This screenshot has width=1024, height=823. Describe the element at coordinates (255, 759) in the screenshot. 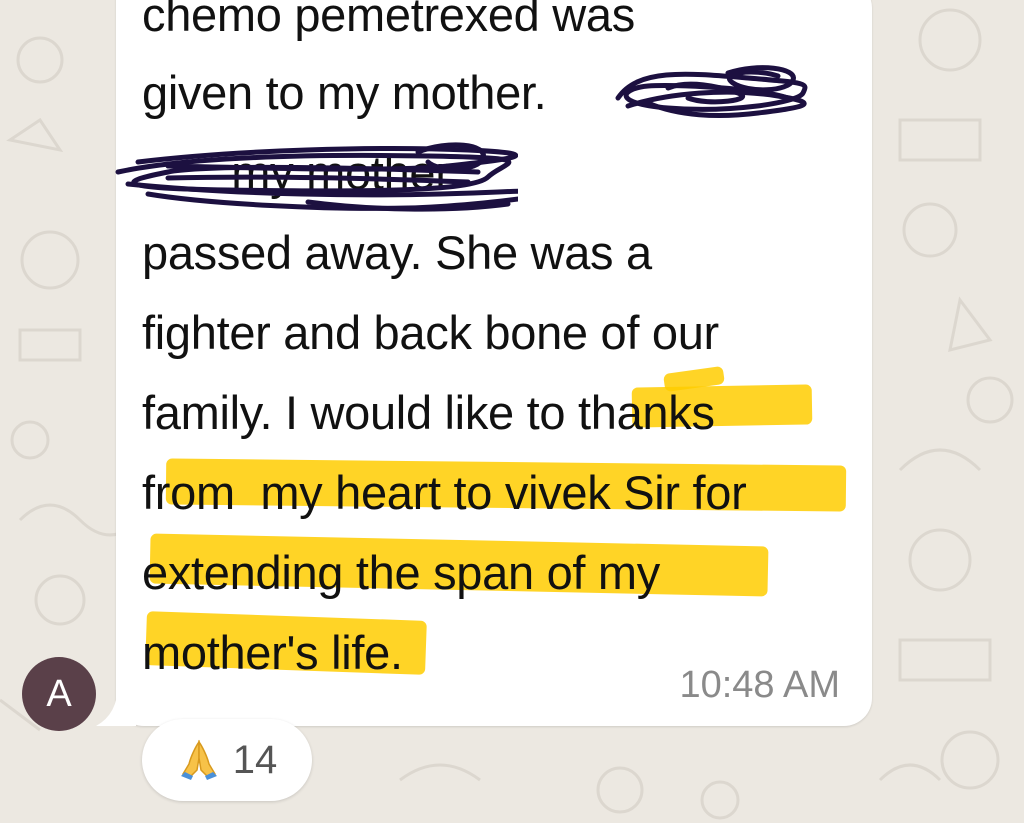

I see `reaction-count: 14` at that location.